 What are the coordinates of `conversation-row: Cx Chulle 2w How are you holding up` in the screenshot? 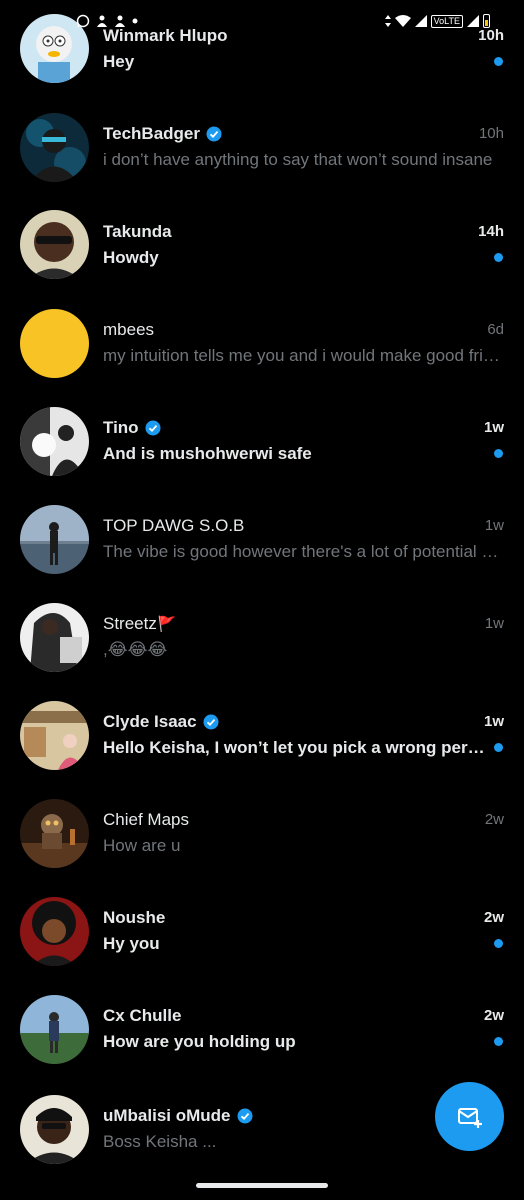 It's located at (262, 1029).